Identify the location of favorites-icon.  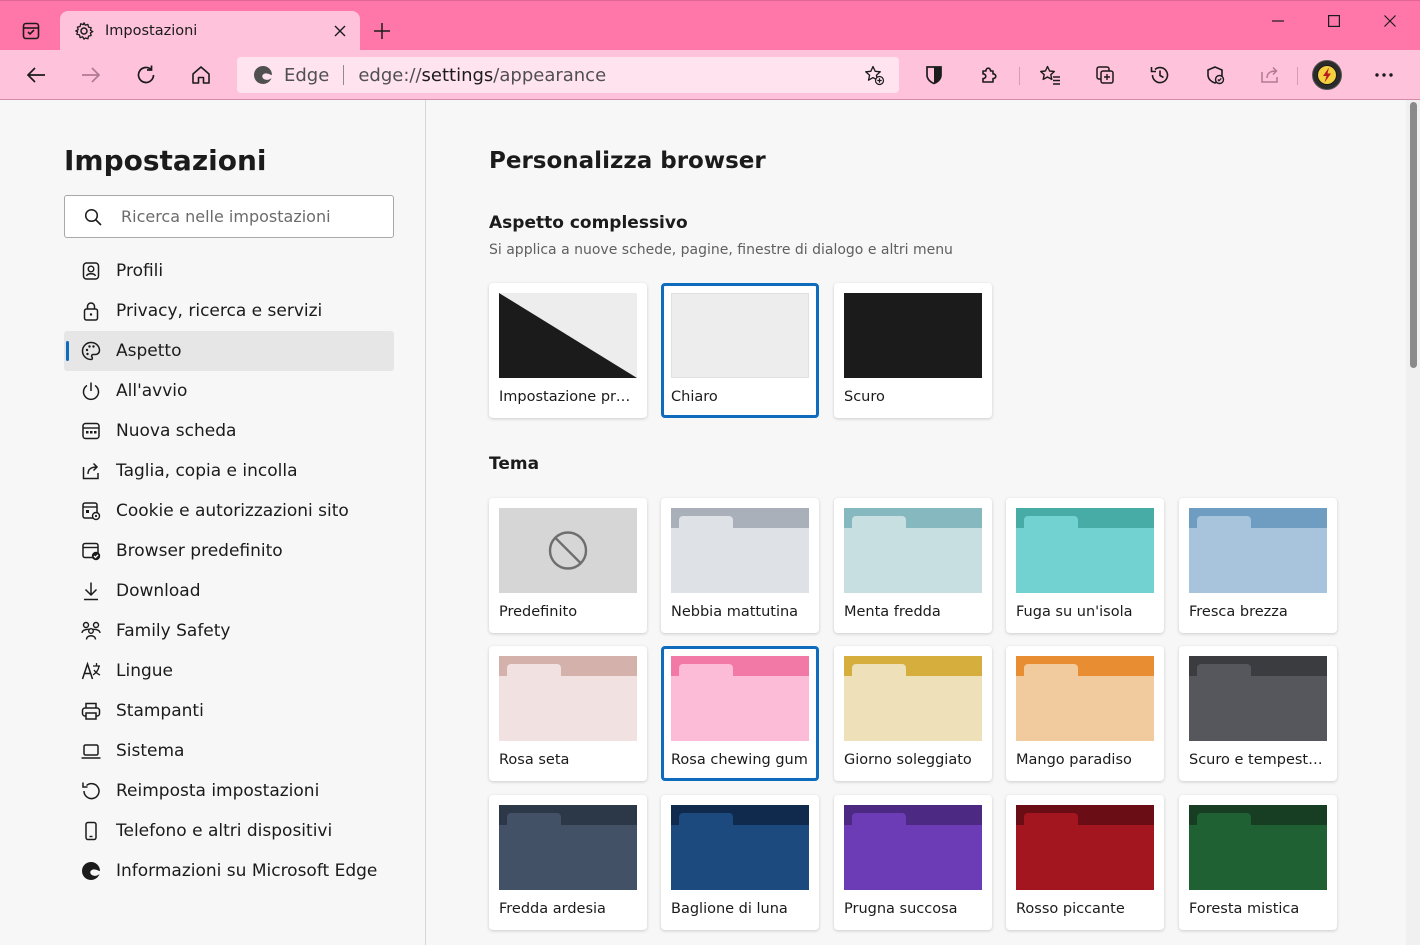
(1050, 75).